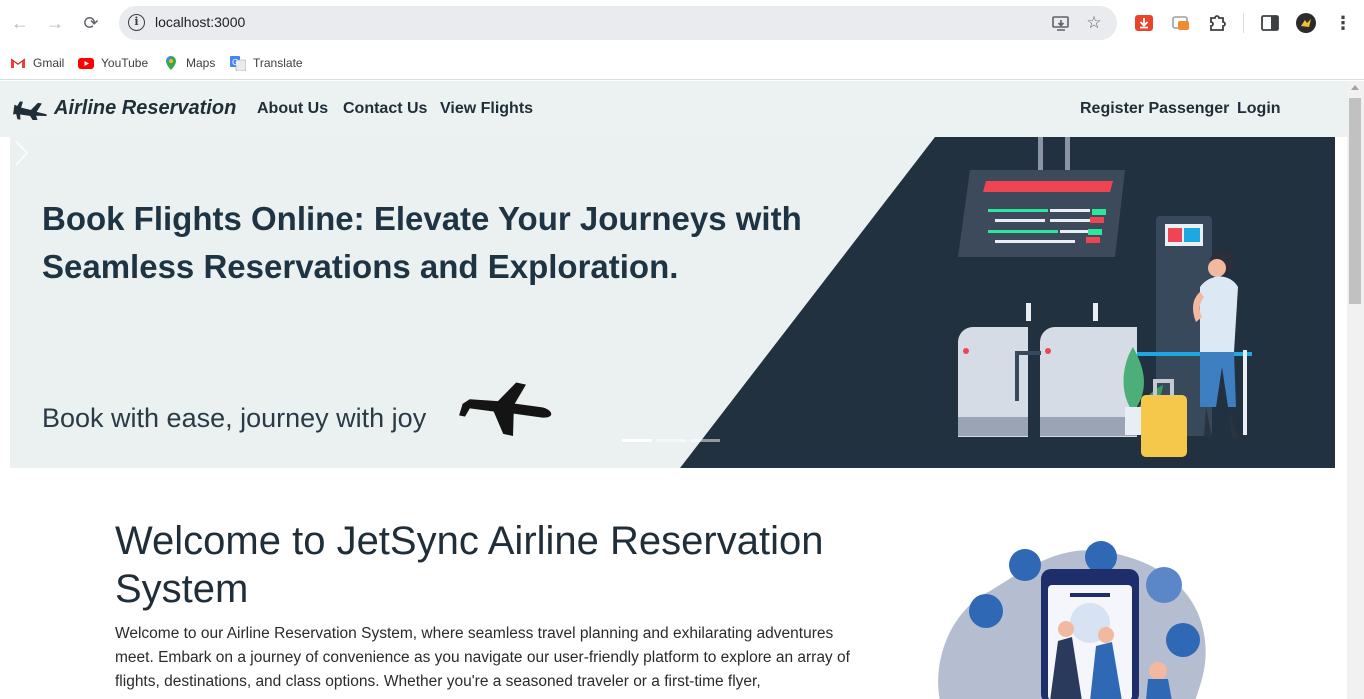 Image resolution: width=1364 pixels, height=699 pixels. What do you see at coordinates (234, 418) in the screenshot?
I see `hero-subtitle: Book with ease, journey with joy` at bounding box center [234, 418].